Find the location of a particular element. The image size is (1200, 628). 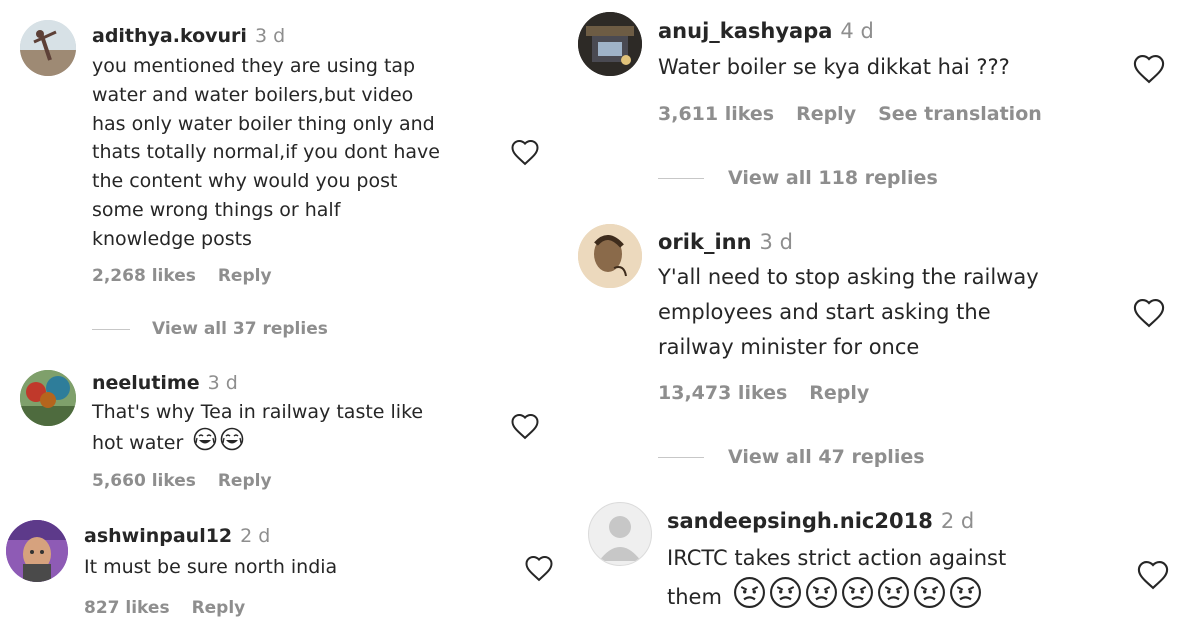

default-avatar-icon is located at coordinates (620, 534).